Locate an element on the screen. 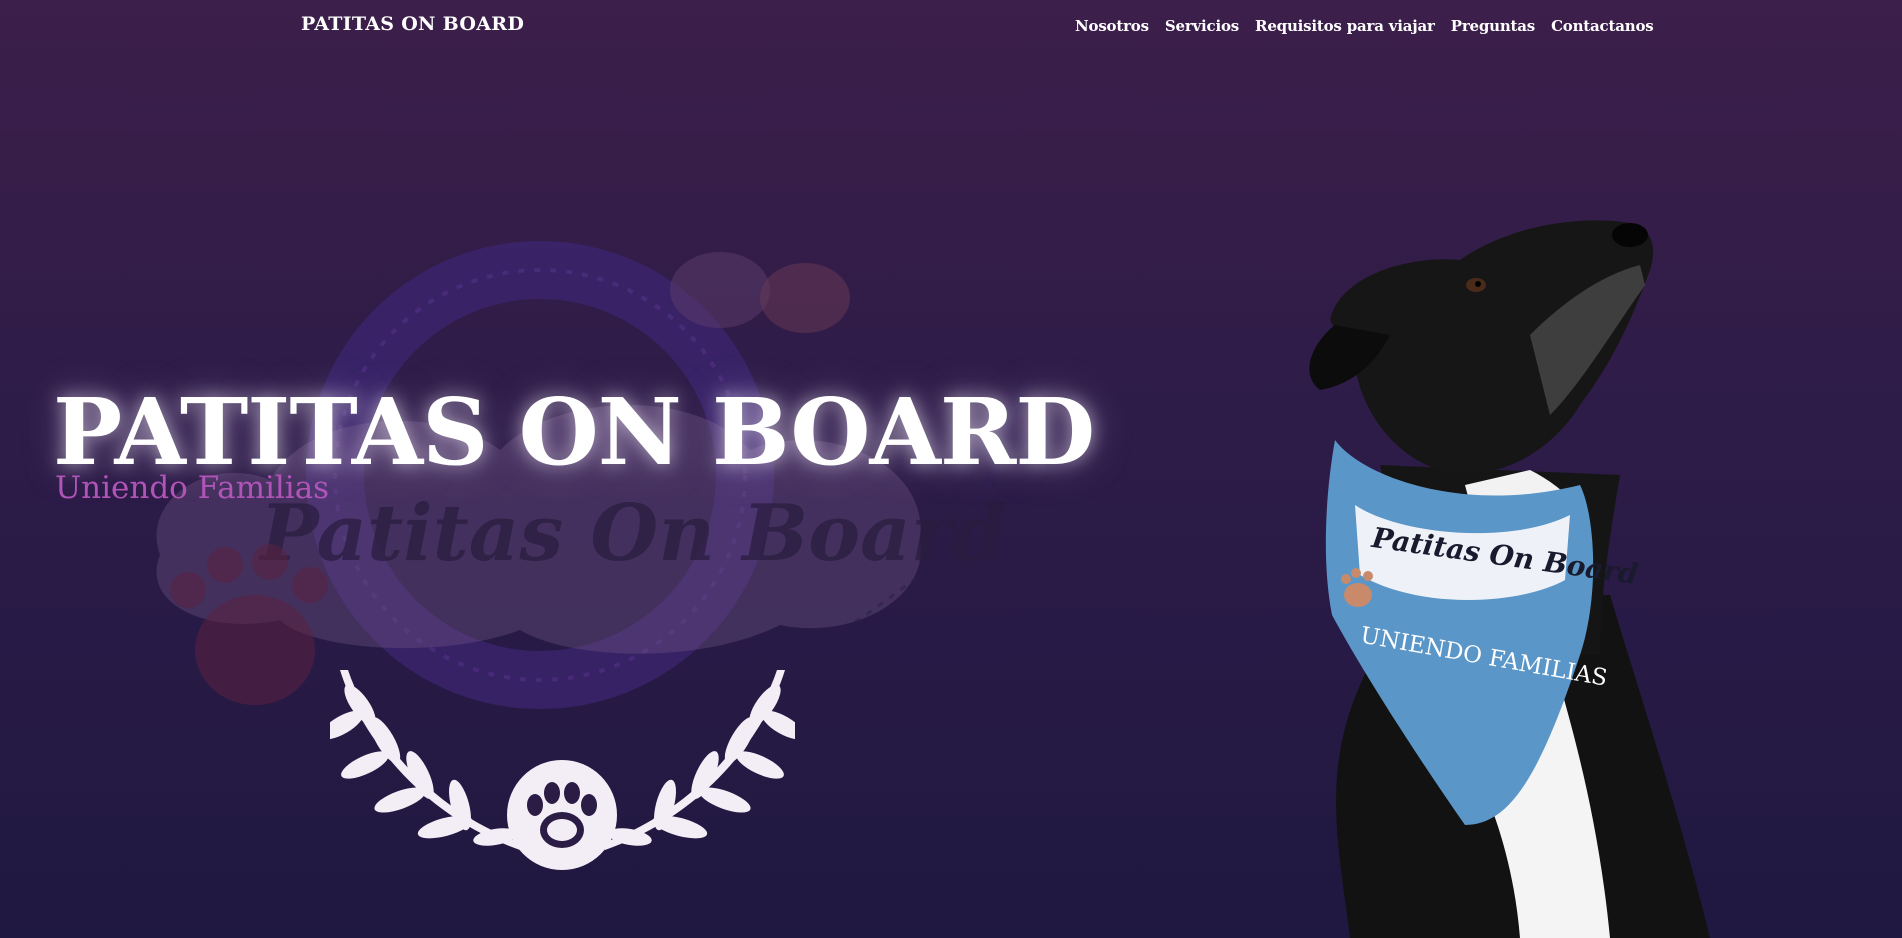 The width and height of the screenshot is (1902, 938). nav-link-servicios: Servicios is located at coordinates (1202, 26).